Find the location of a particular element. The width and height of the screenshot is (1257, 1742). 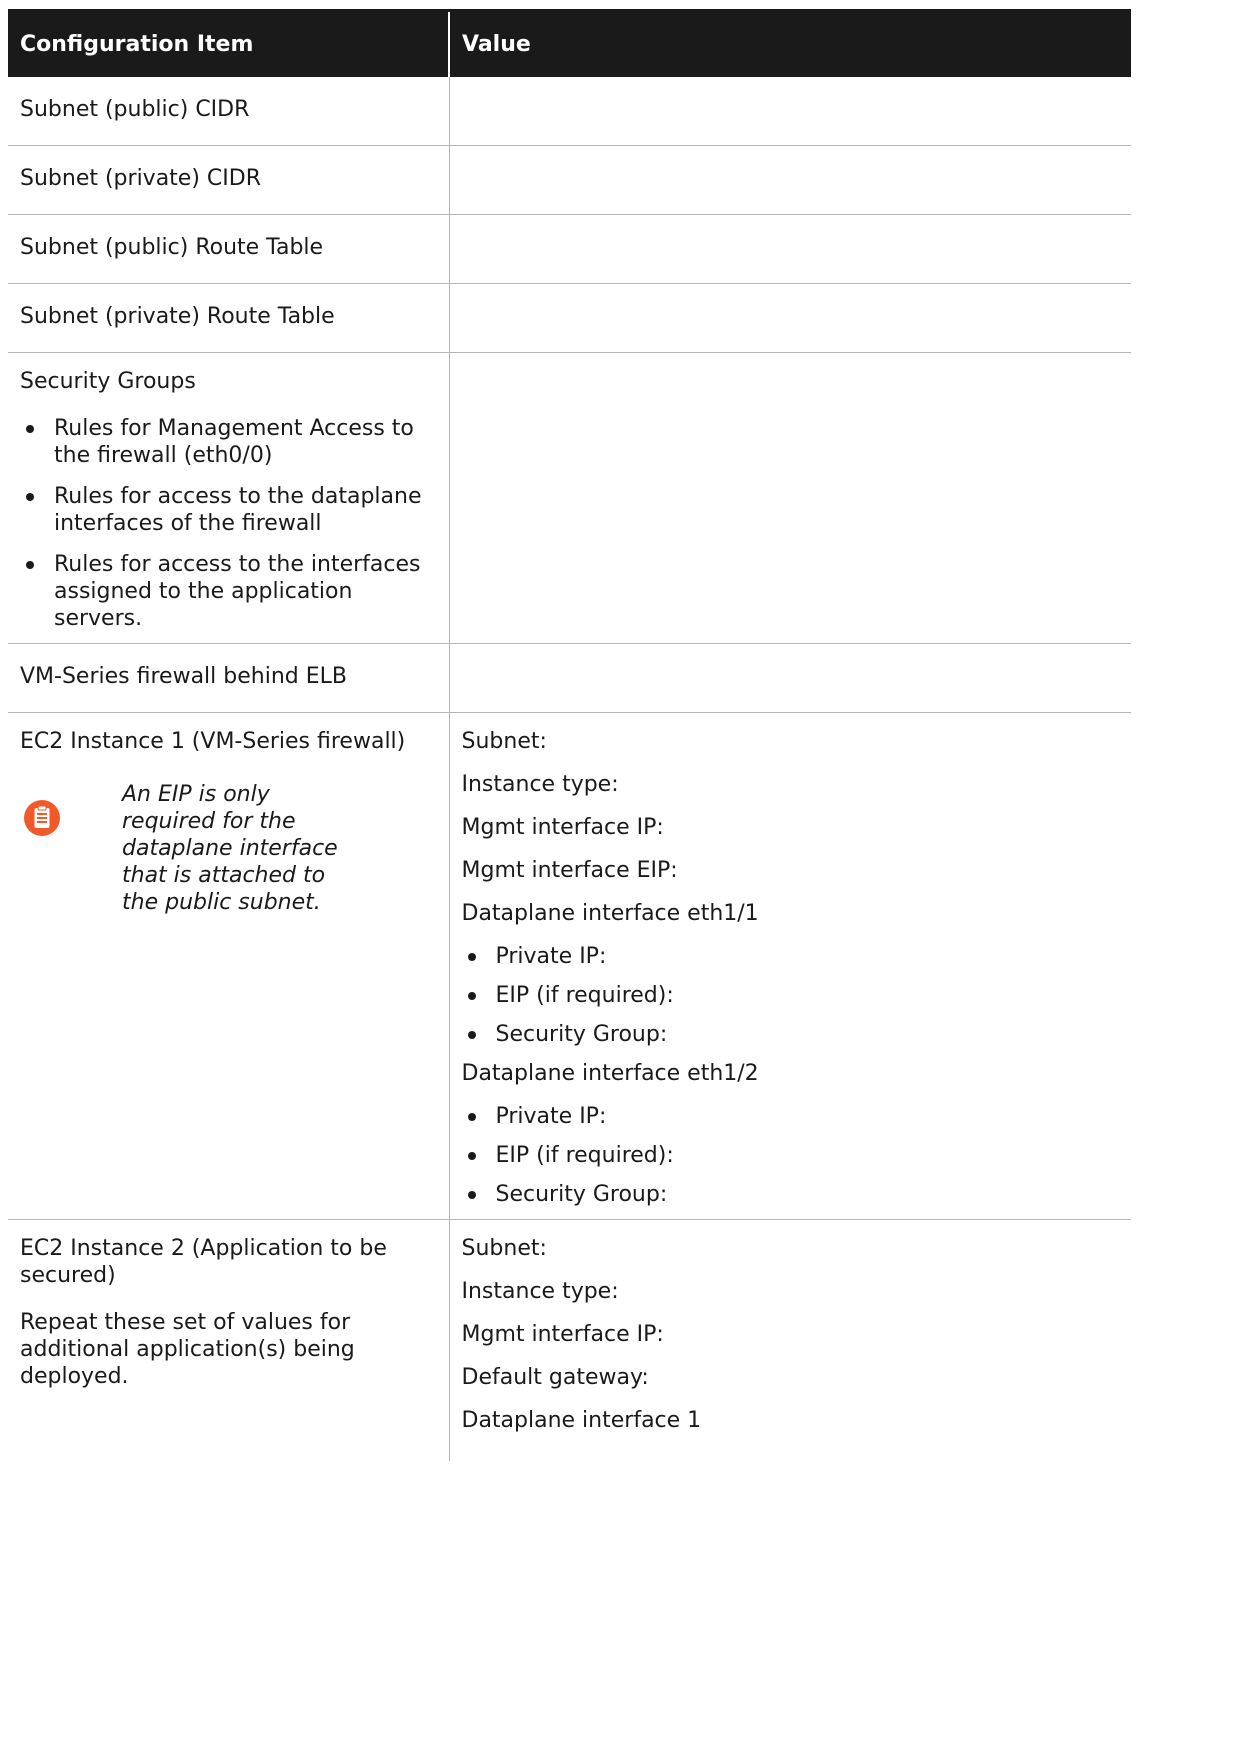

value-label: Dataplane interface eth1/1 is located at coordinates (610, 913).